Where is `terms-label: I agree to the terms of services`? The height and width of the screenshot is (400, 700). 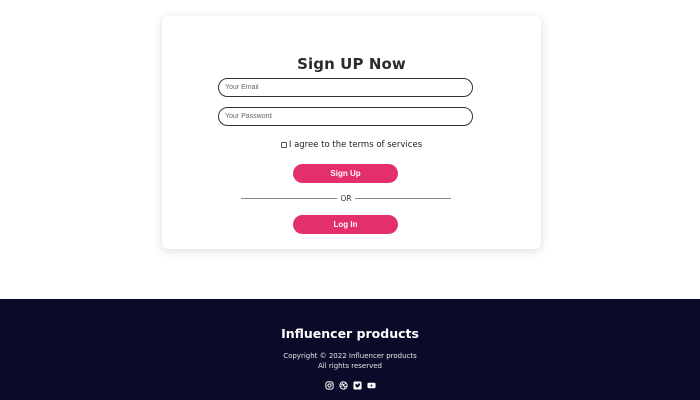
terms-label: I agree to the terms of services is located at coordinates (355, 145).